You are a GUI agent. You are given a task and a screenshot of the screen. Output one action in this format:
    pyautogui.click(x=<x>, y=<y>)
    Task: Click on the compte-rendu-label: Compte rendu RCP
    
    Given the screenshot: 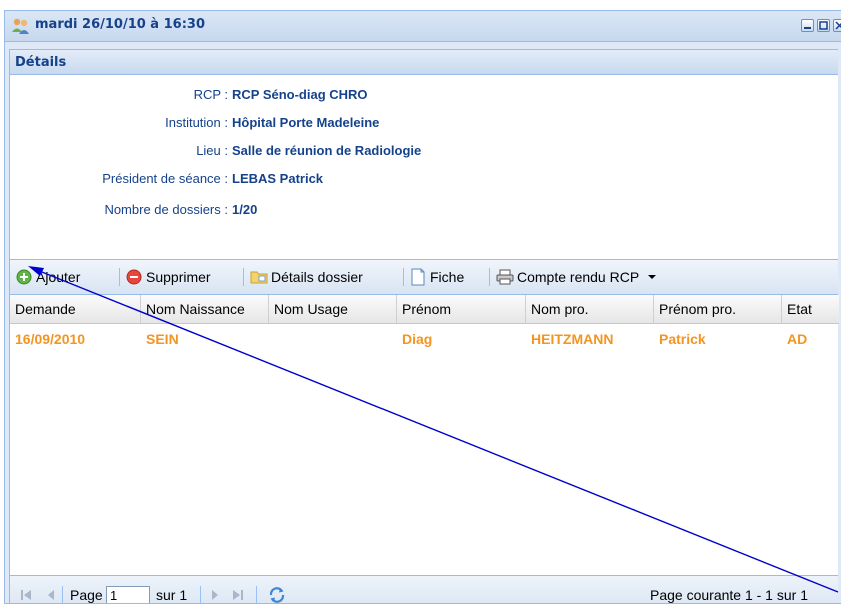 What is the action you would take?
    pyautogui.click(x=578, y=277)
    